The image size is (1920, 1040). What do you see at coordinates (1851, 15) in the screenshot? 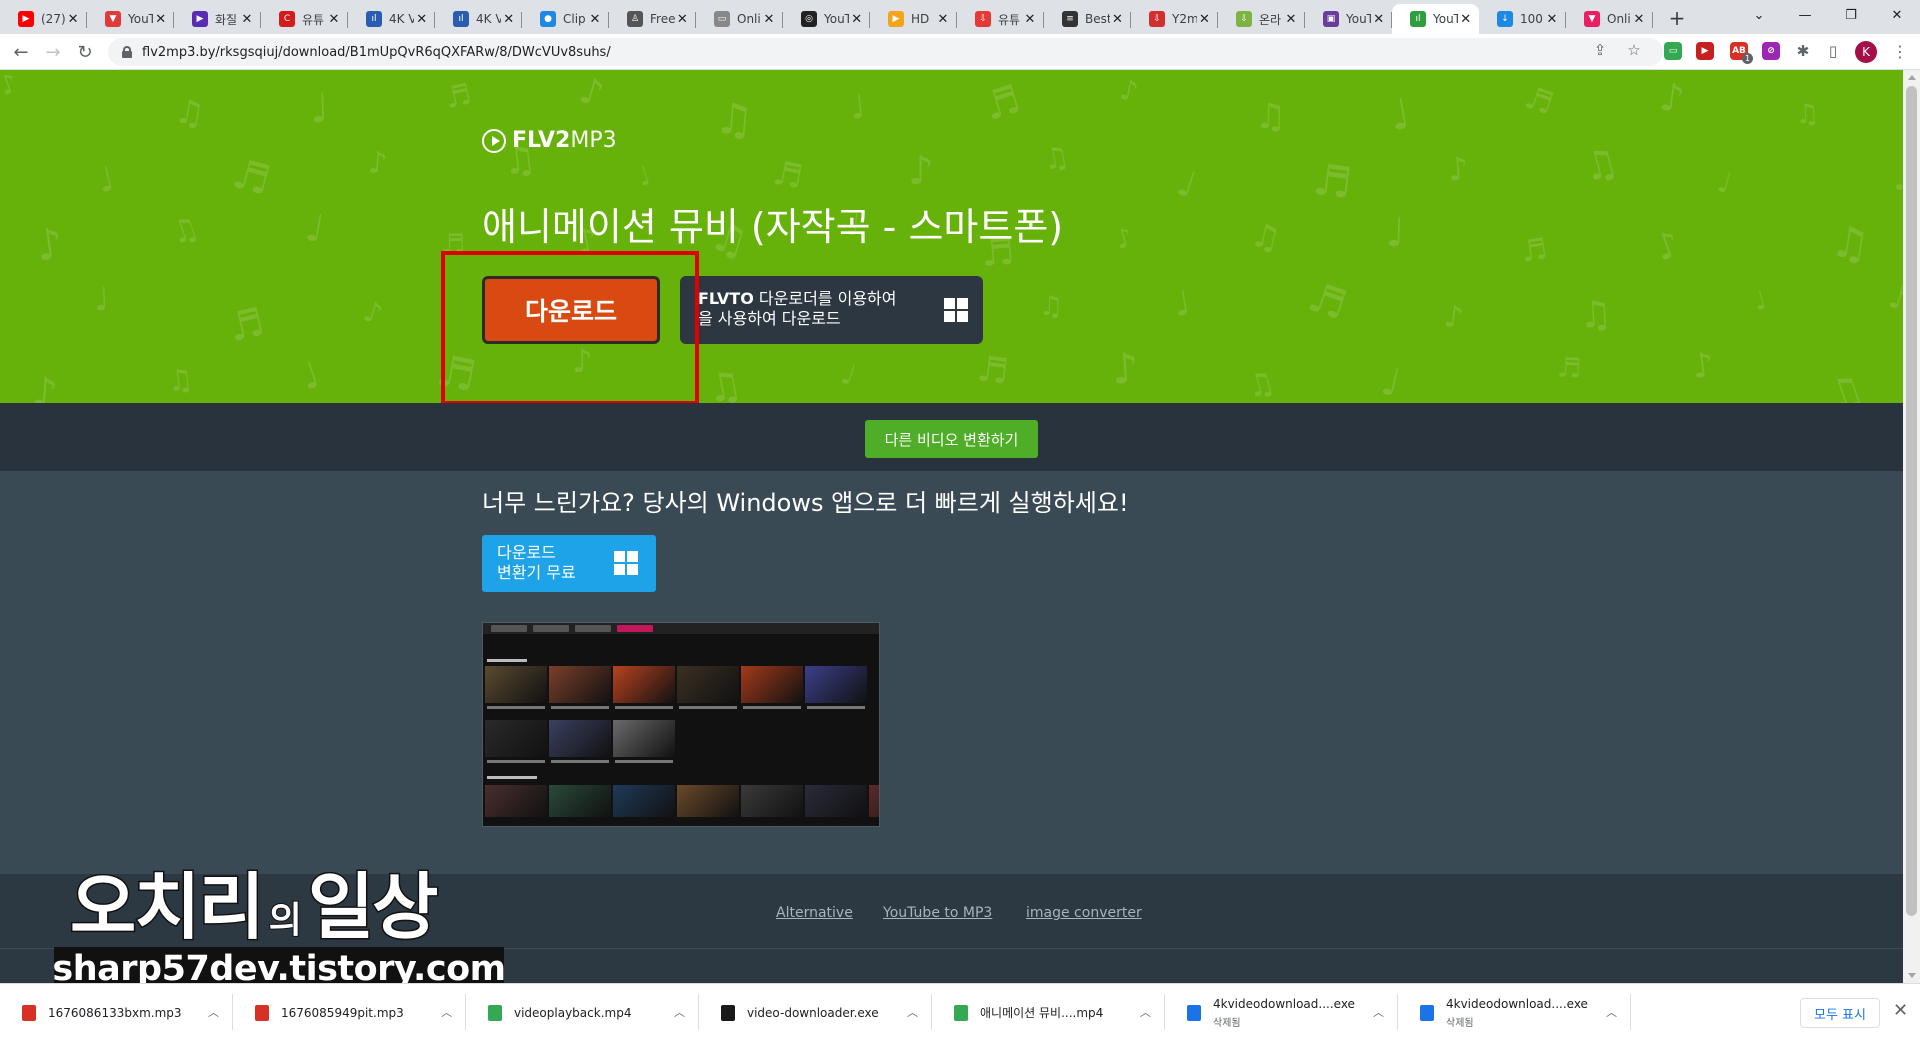
I see `maximize-button: ❐` at bounding box center [1851, 15].